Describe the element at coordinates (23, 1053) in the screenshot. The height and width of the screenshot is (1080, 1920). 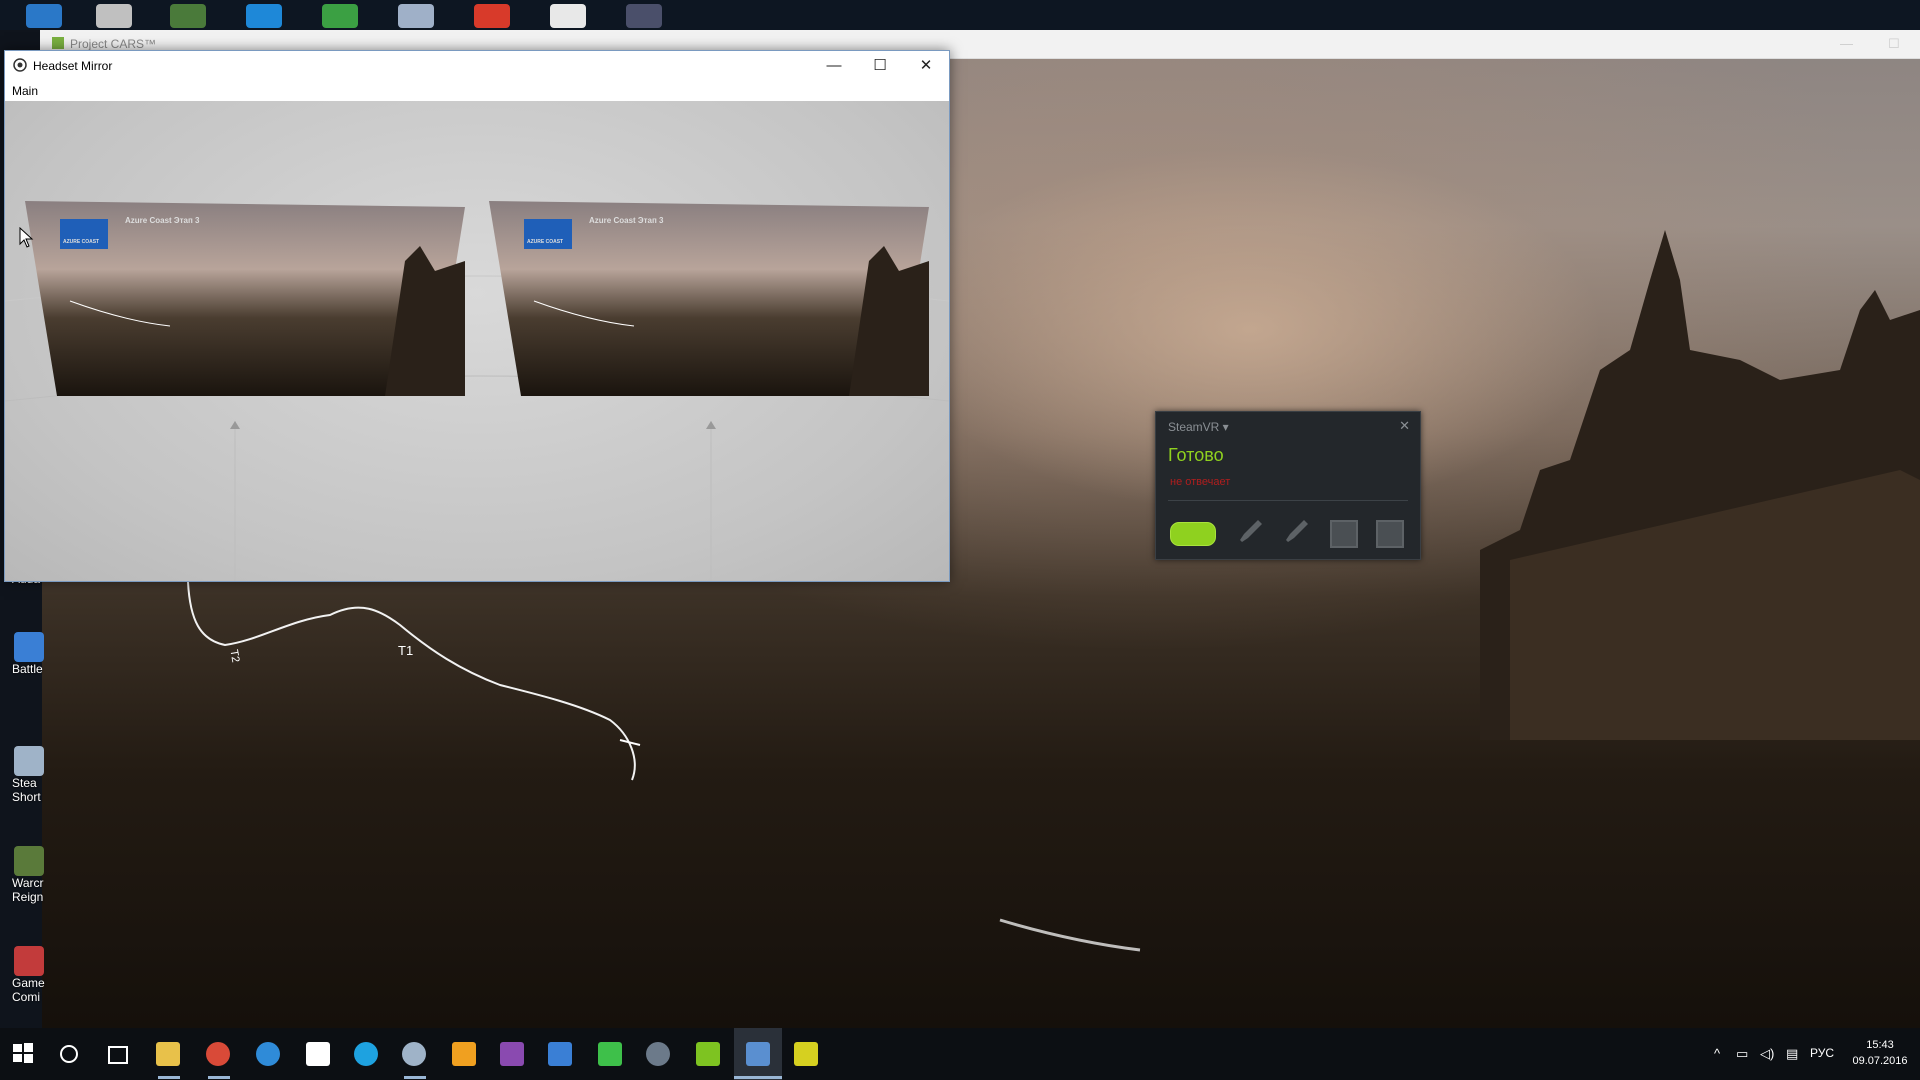
I see `windows-start-icon` at that location.